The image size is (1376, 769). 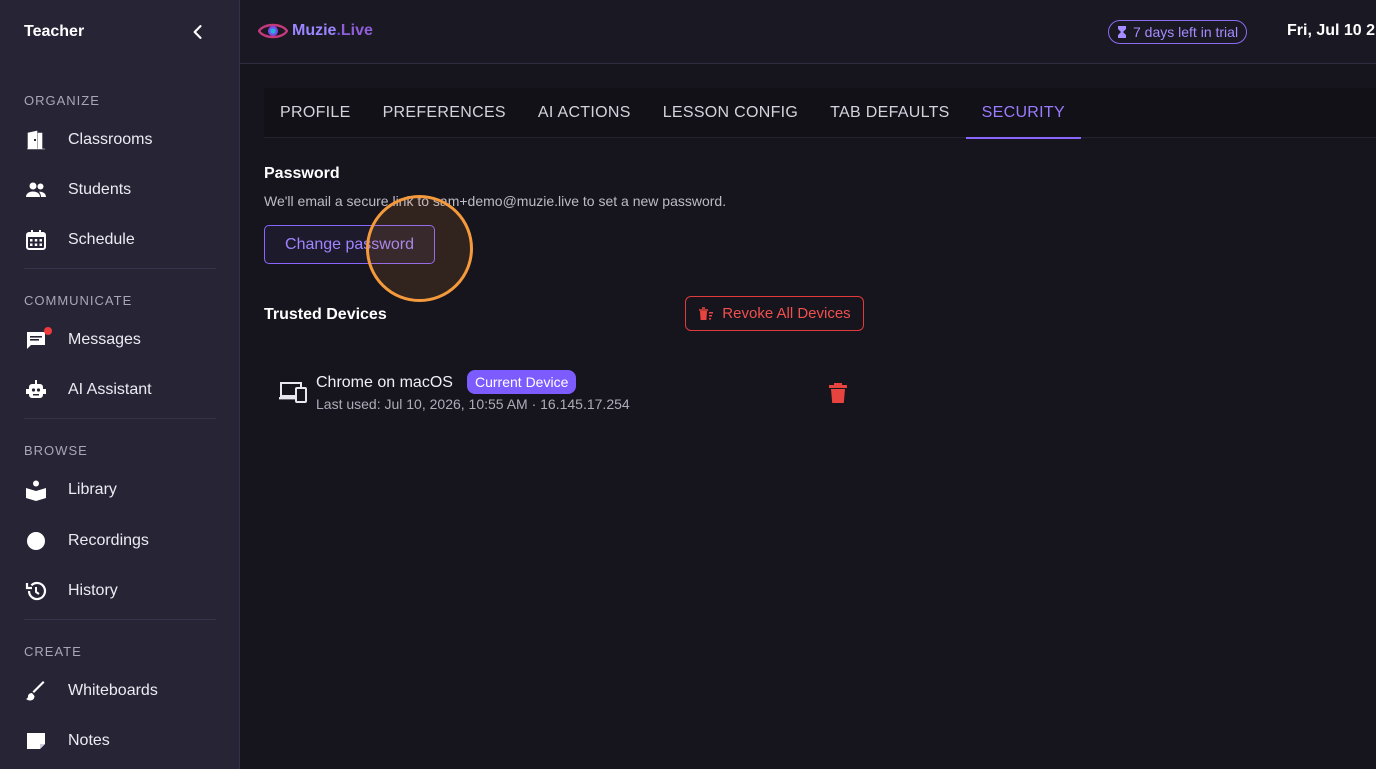 I want to click on unread-badge, so click(x=48, y=331).